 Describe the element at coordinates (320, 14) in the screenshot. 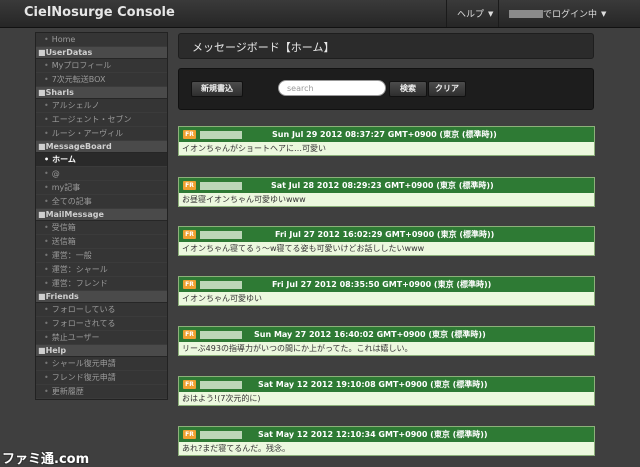

I see `top-navbar: CielNosurge Console ヘルプ ▼ でログイン中 ▼` at that location.